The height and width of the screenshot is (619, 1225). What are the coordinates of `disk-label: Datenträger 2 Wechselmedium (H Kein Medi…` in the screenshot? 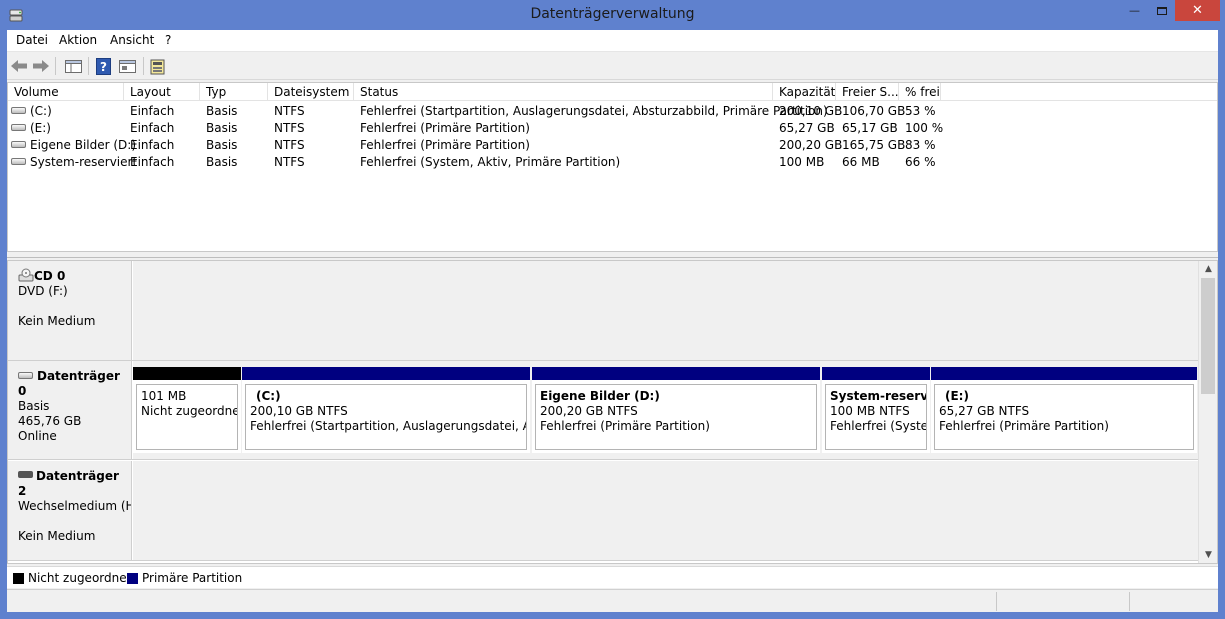 It's located at (70, 510).